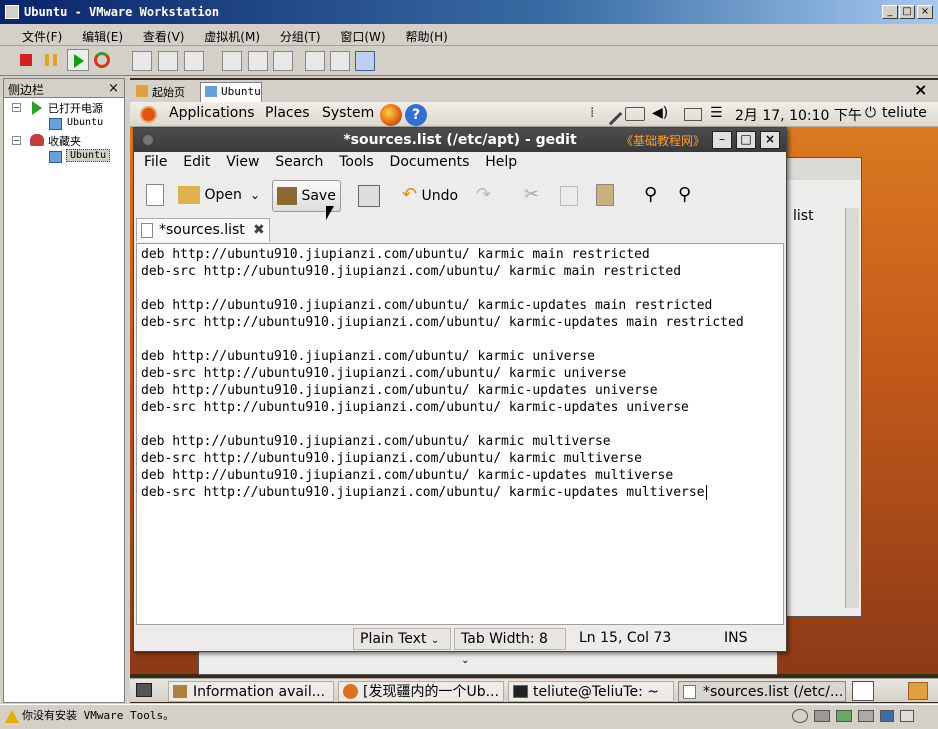 This screenshot has width=938, height=729. I want to click on tab-close-icon: ✖, so click(259, 230).